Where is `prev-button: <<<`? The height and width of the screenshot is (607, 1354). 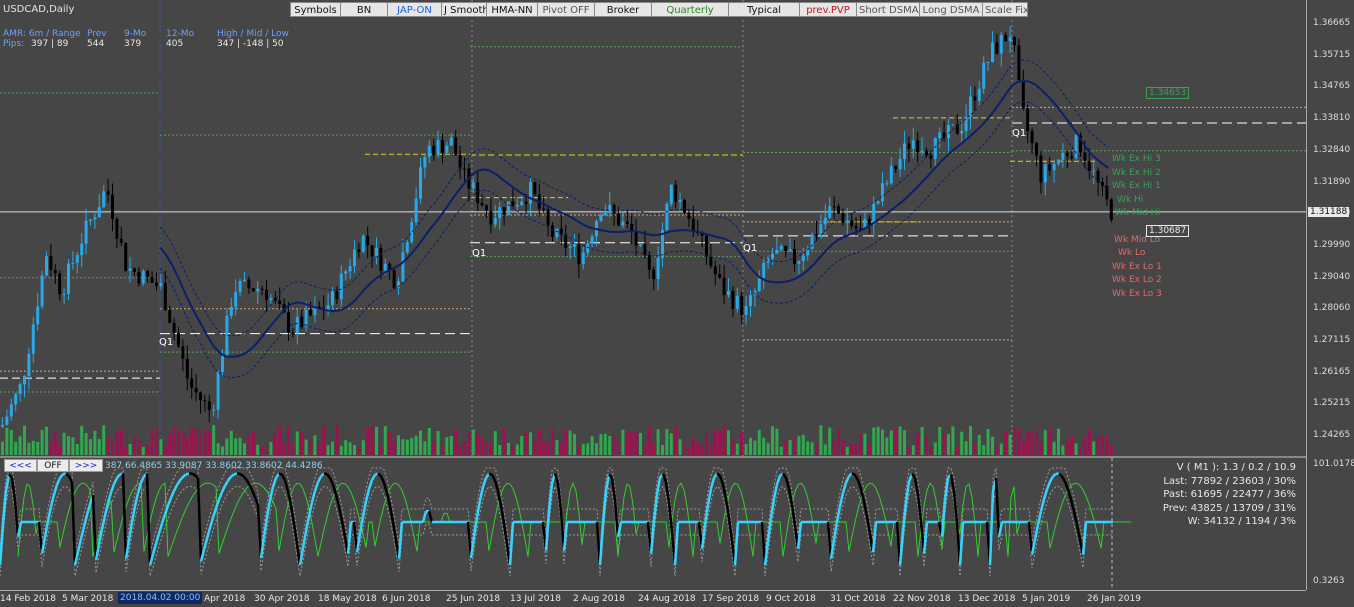
prev-button: <<< is located at coordinates (20, 465).